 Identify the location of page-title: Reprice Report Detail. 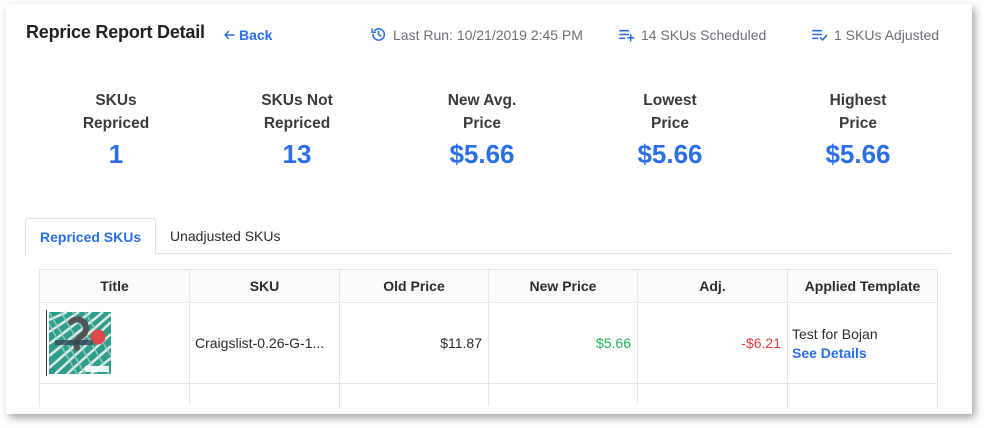
(115, 32).